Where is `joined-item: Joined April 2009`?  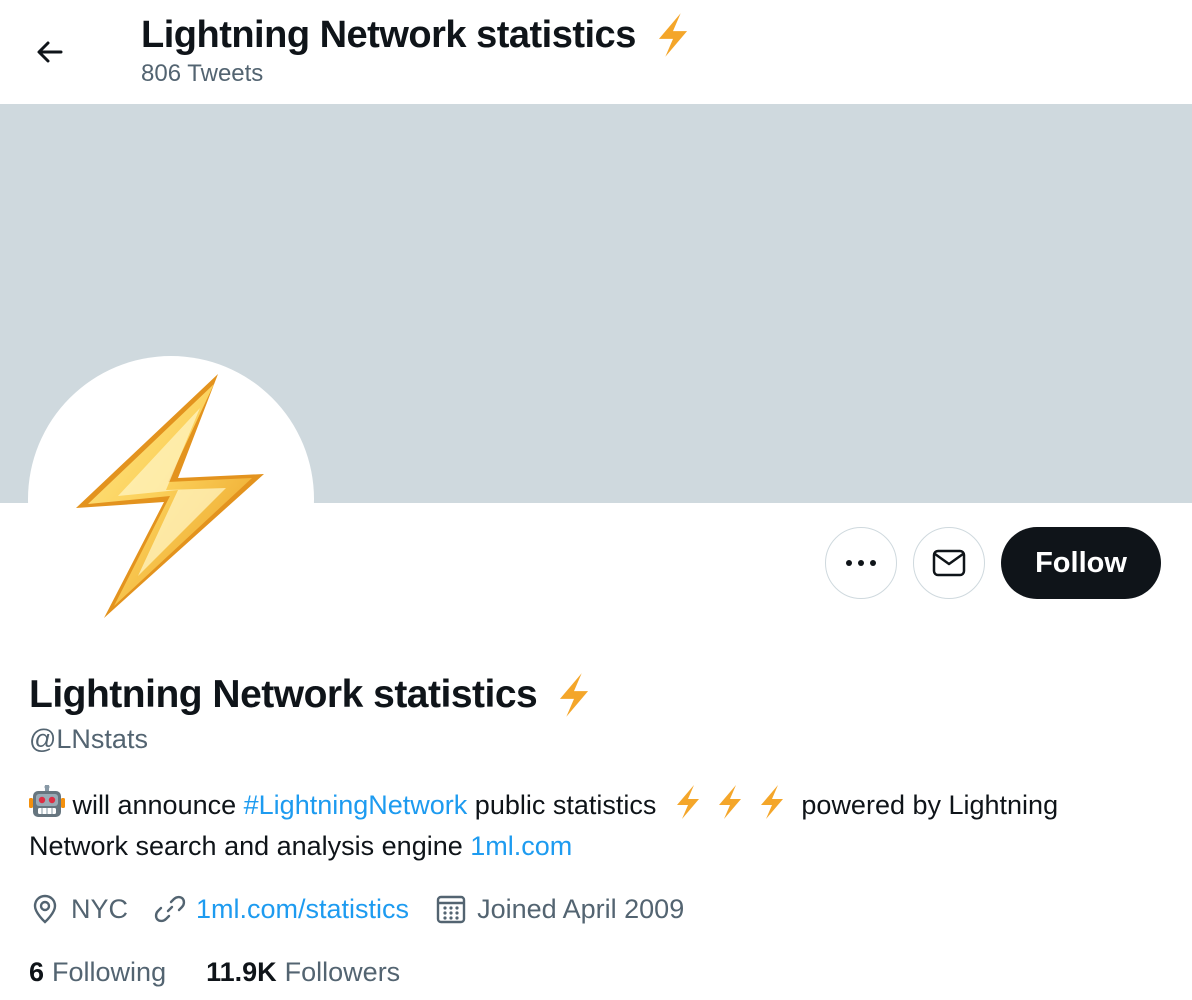 joined-item: Joined April 2009 is located at coordinates (559, 909).